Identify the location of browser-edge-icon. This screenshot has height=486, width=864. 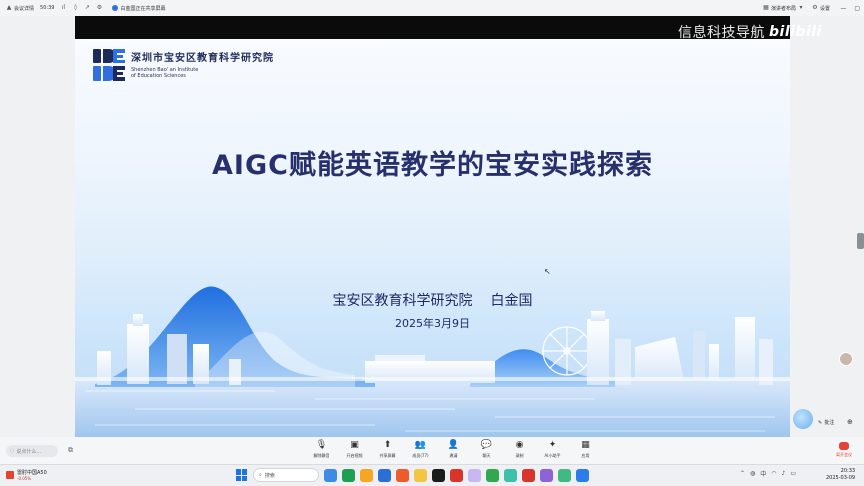
(348, 475).